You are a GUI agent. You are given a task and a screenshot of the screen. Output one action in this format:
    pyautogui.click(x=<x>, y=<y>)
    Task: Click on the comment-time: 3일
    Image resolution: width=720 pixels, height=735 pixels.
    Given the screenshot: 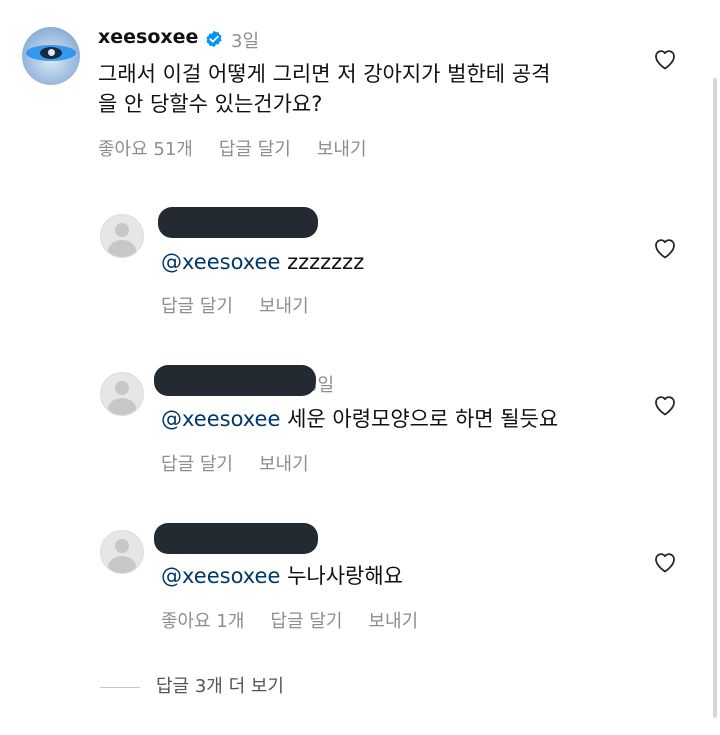 What is the action you would take?
    pyautogui.click(x=245, y=41)
    